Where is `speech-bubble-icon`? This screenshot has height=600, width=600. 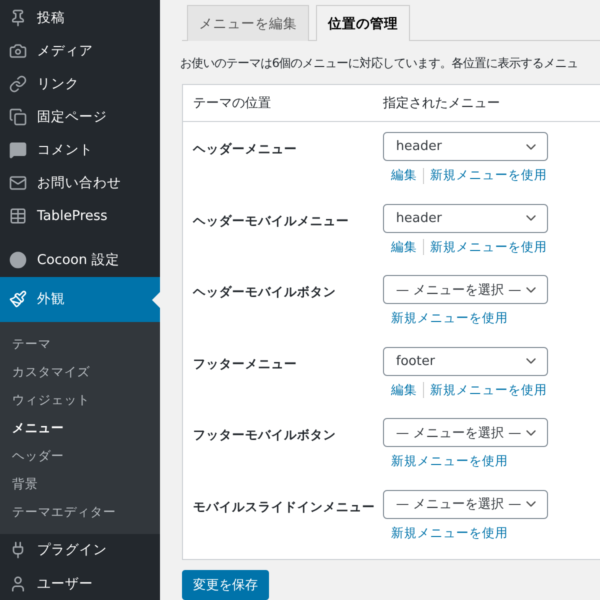 speech-bubble-icon is located at coordinates (18, 150).